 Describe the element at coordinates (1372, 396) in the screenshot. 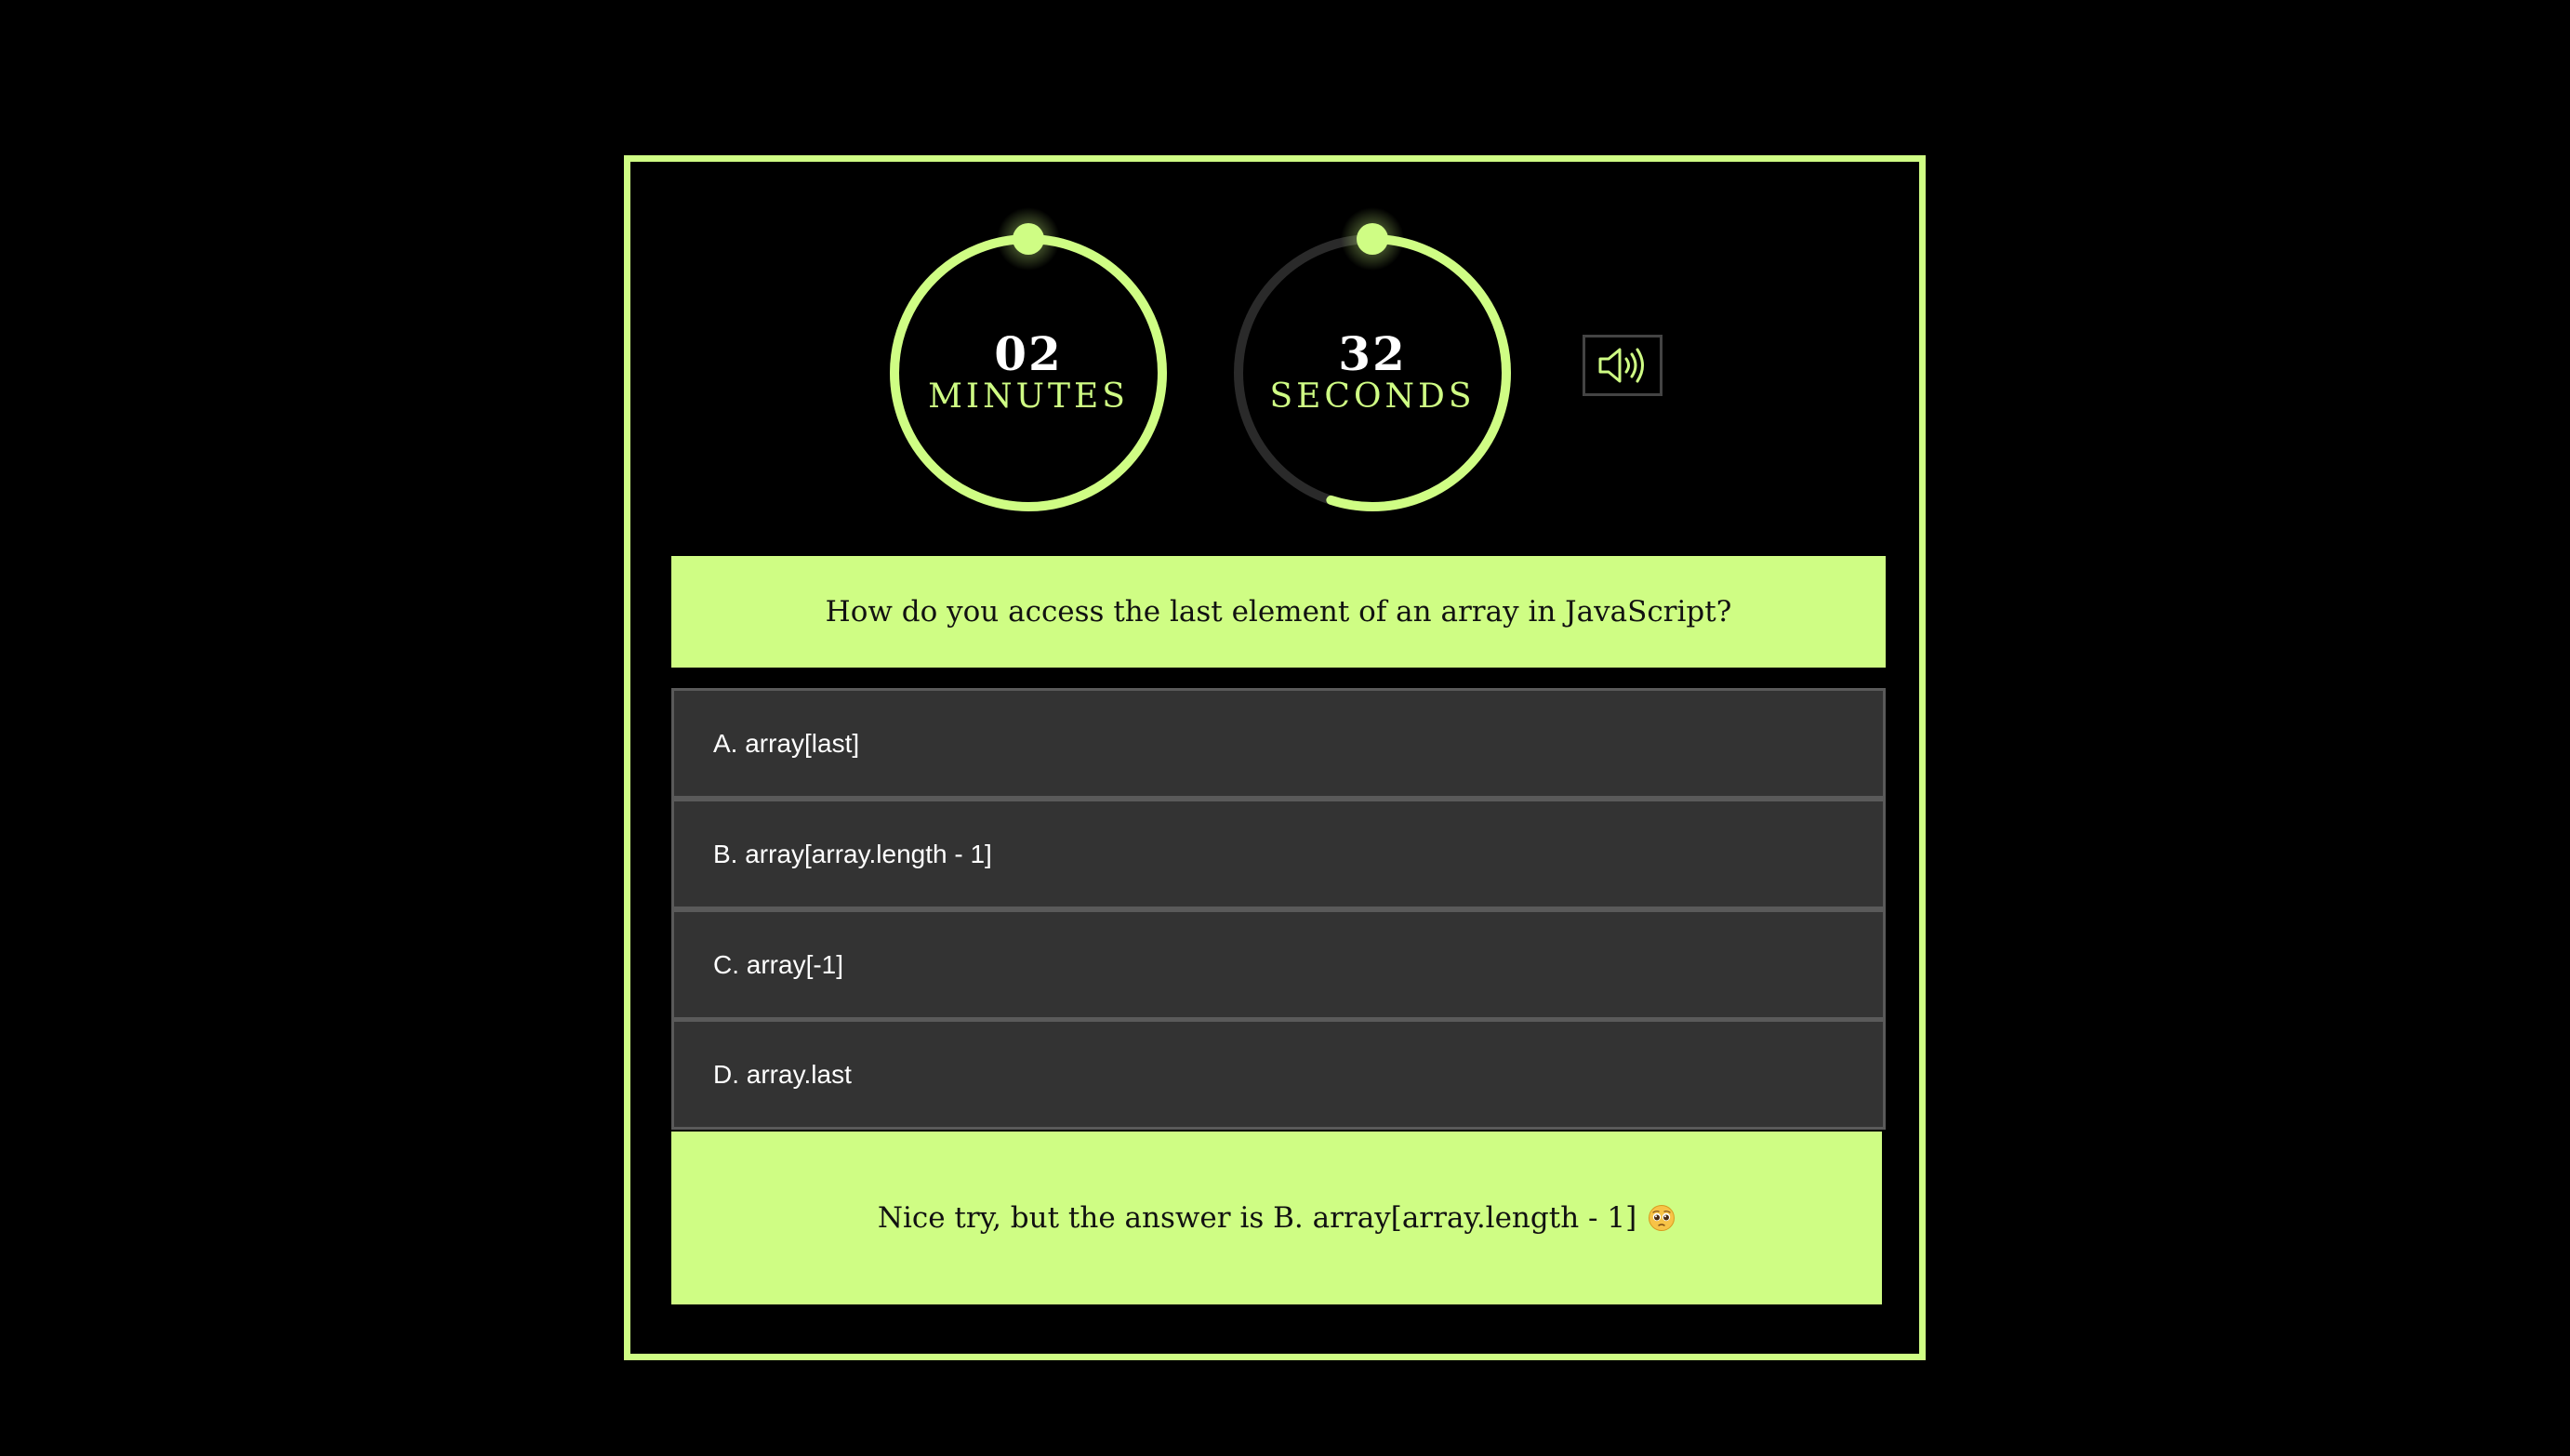

I see `seconds-label: SECONDS` at that location.